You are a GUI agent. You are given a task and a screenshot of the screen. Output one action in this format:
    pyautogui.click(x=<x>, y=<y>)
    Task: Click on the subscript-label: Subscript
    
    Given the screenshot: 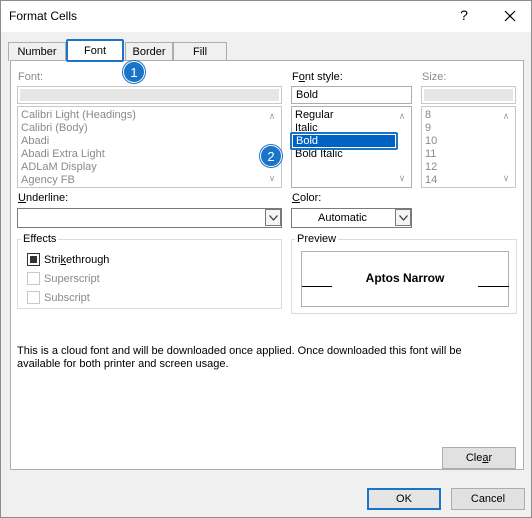 What is the action you would take?
    pyautogui.click(x=67, y=298)
    